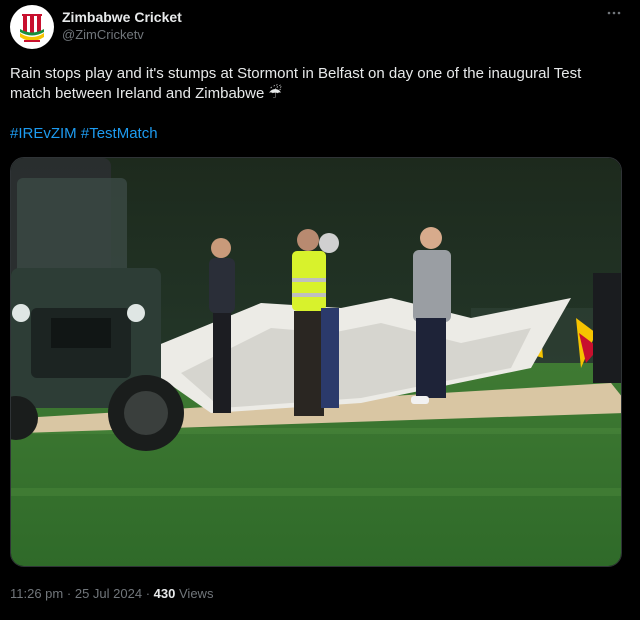 This screenshot has height=620, width=640. Describe the element at coordinates (43, 133) in the screenshot. I see `hashtag-irevzim: #IREvZIM` at that location.